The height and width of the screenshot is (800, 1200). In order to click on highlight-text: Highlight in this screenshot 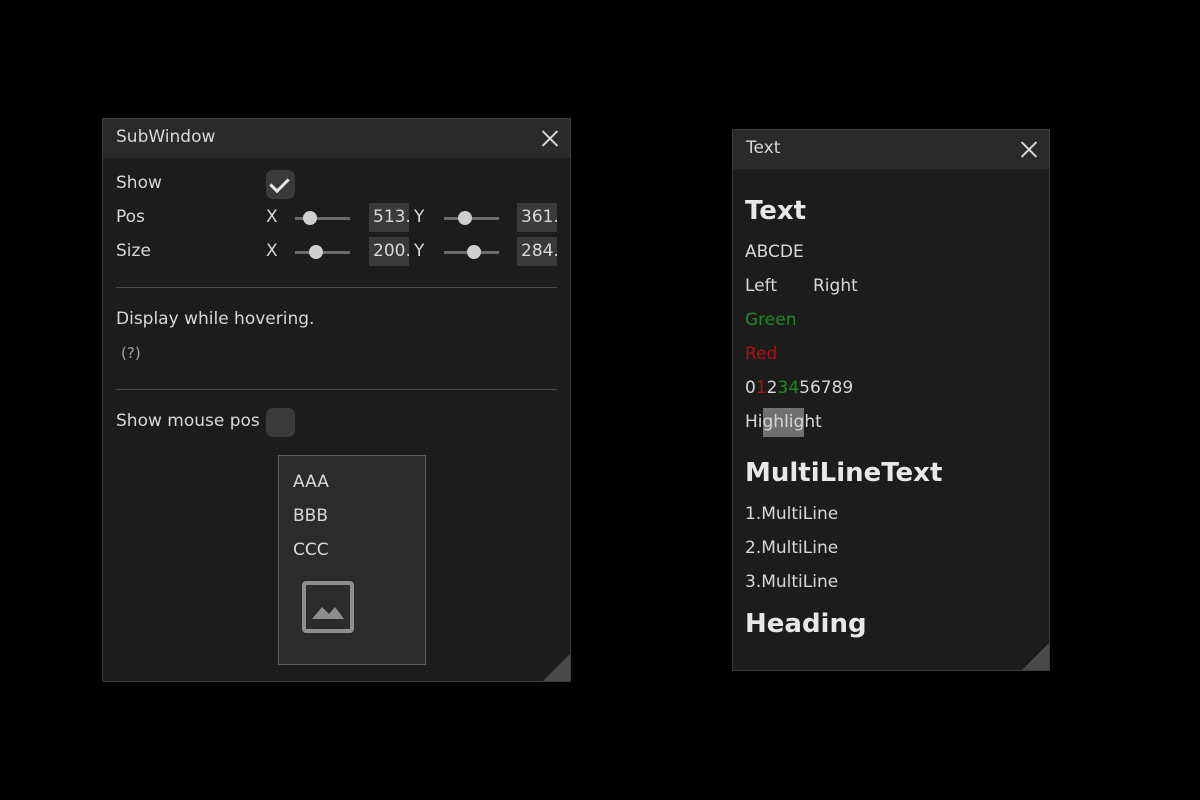, I will do `click(783, 422)`.